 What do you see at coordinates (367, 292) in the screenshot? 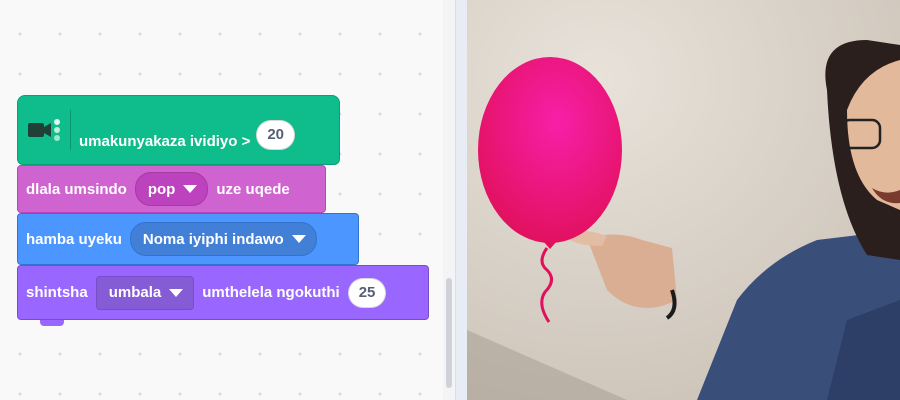
I see `effect-amount-input: 25` at bounding box center [367, 292].